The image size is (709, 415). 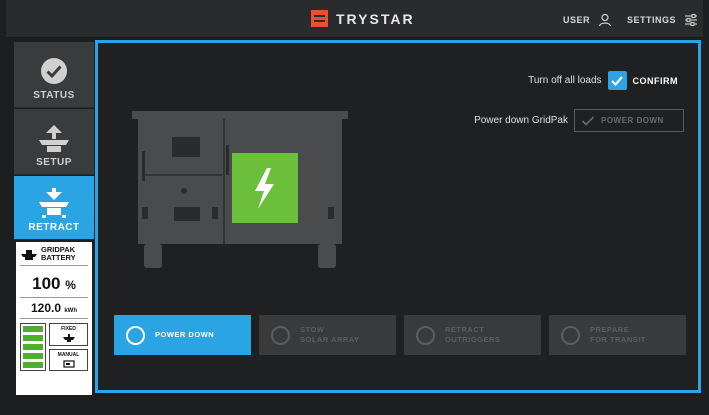 What do you see at coordinates (565, 80) in the screenshot?
I see `turn-off-loads-label: Turn off all loads` at bounding box center [565, 80].